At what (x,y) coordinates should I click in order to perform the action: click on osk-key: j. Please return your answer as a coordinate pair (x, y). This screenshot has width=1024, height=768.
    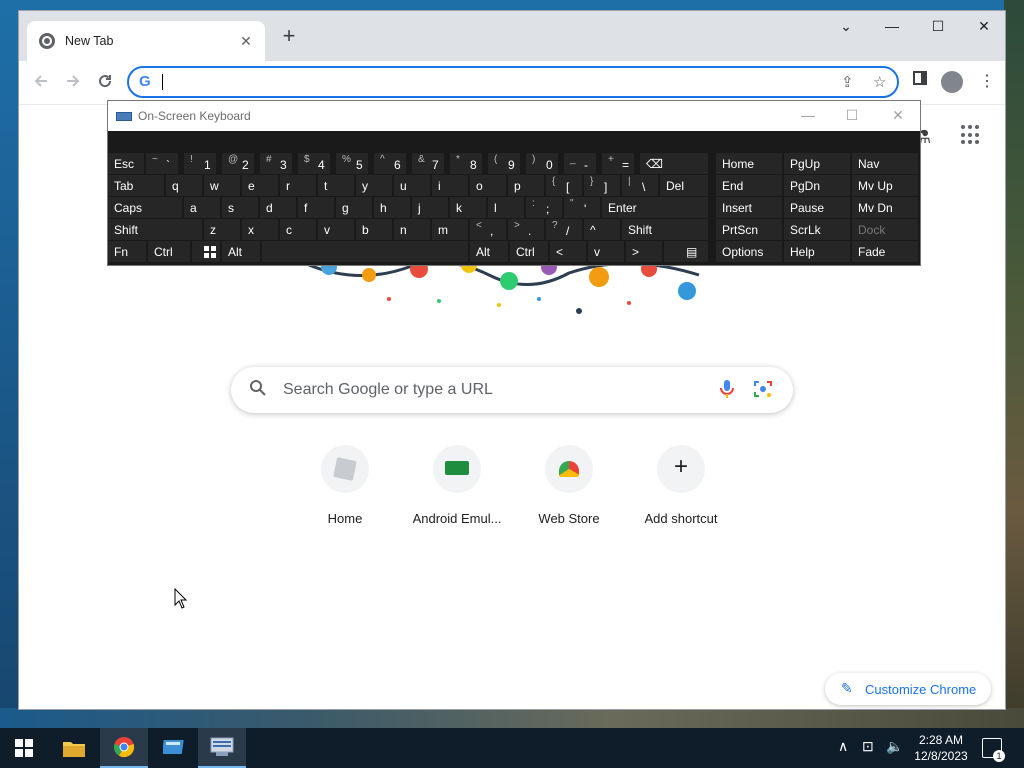
    Looking at the image, I should click on (430, 207).